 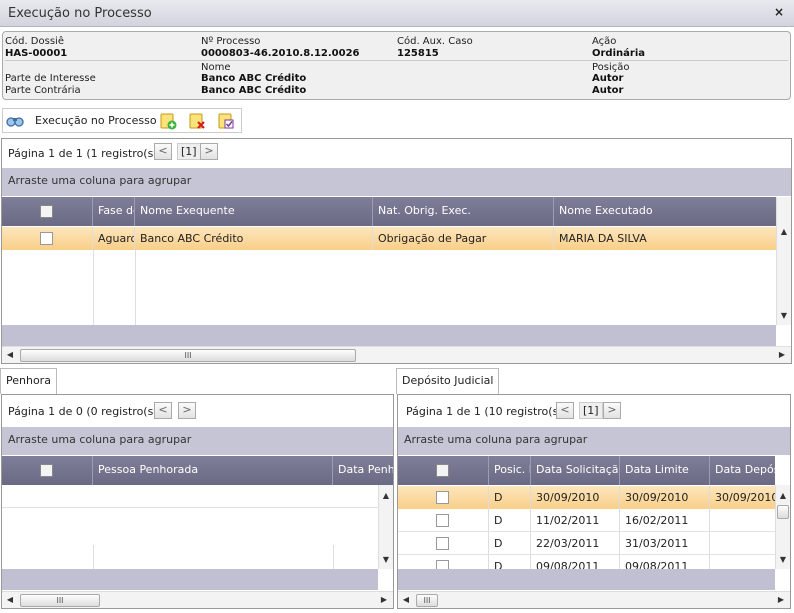 I want to click on edit-icon, so click(x=226, y=121).